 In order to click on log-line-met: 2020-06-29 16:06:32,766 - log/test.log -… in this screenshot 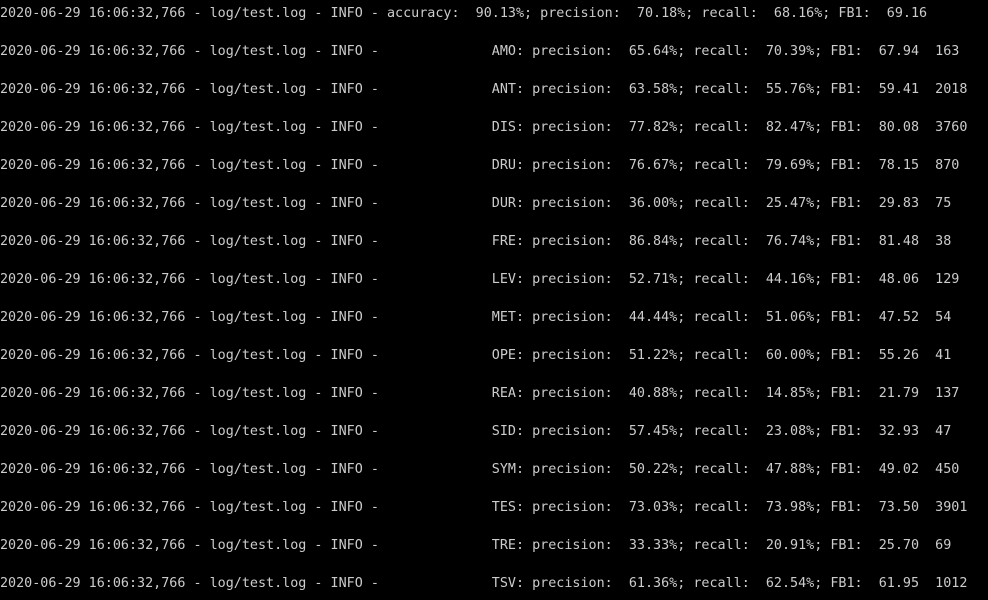, I will do `click(476, 317)`.